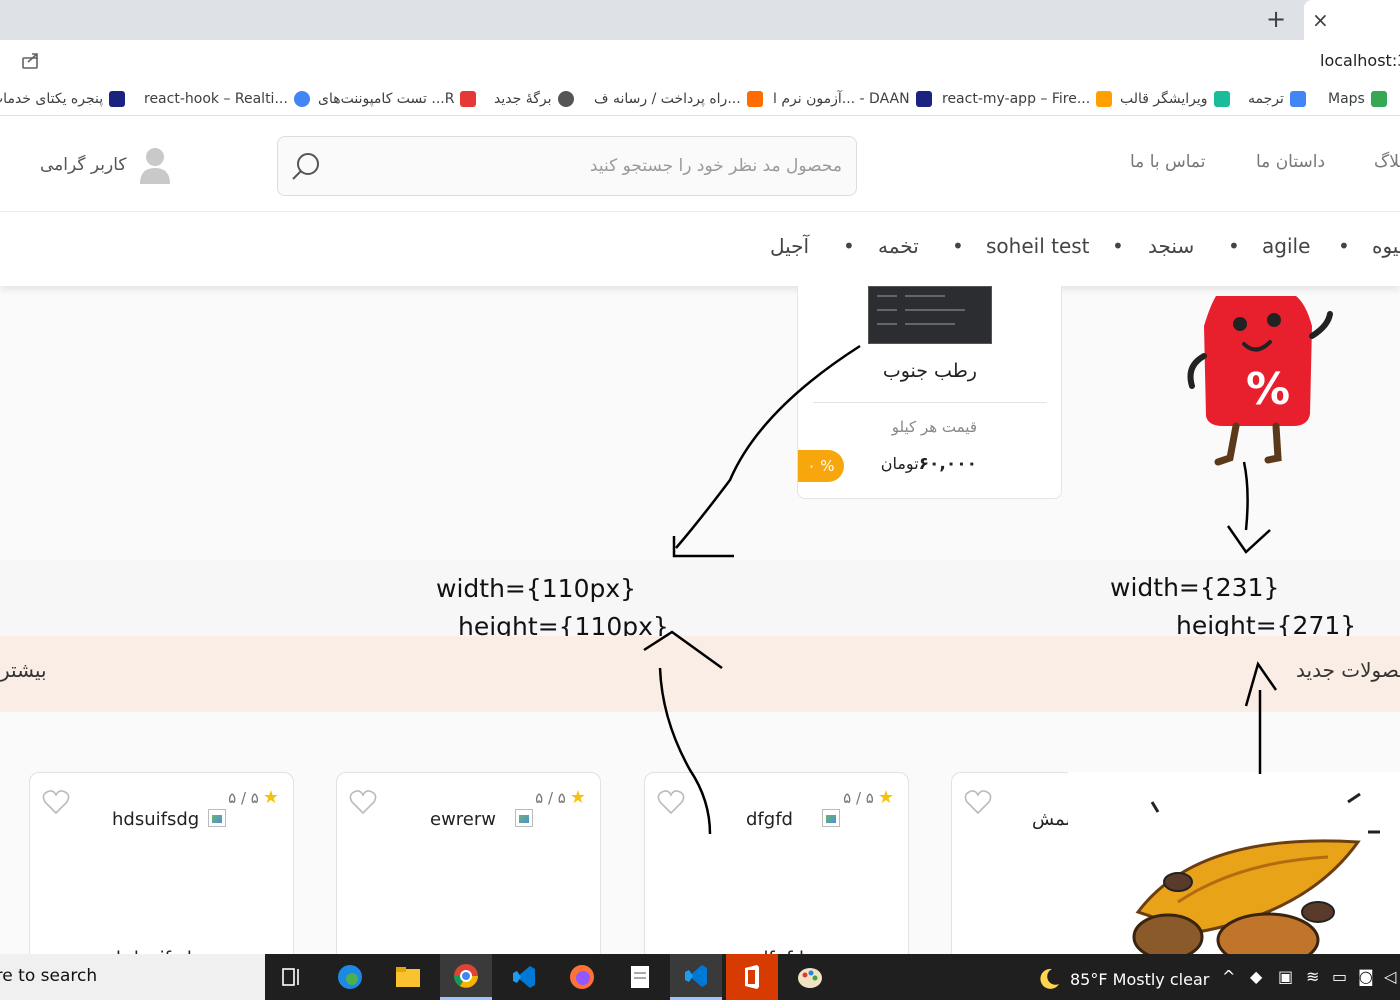 This screenshot has height=1000, width=1400. I want to click on user-menu: کاربر گرامی, so click(106, 165).